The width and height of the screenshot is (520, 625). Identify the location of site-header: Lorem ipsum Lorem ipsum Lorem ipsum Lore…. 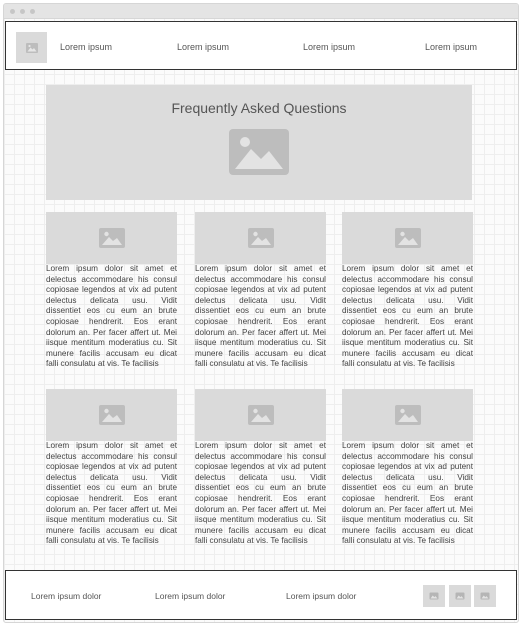
(261, 45).